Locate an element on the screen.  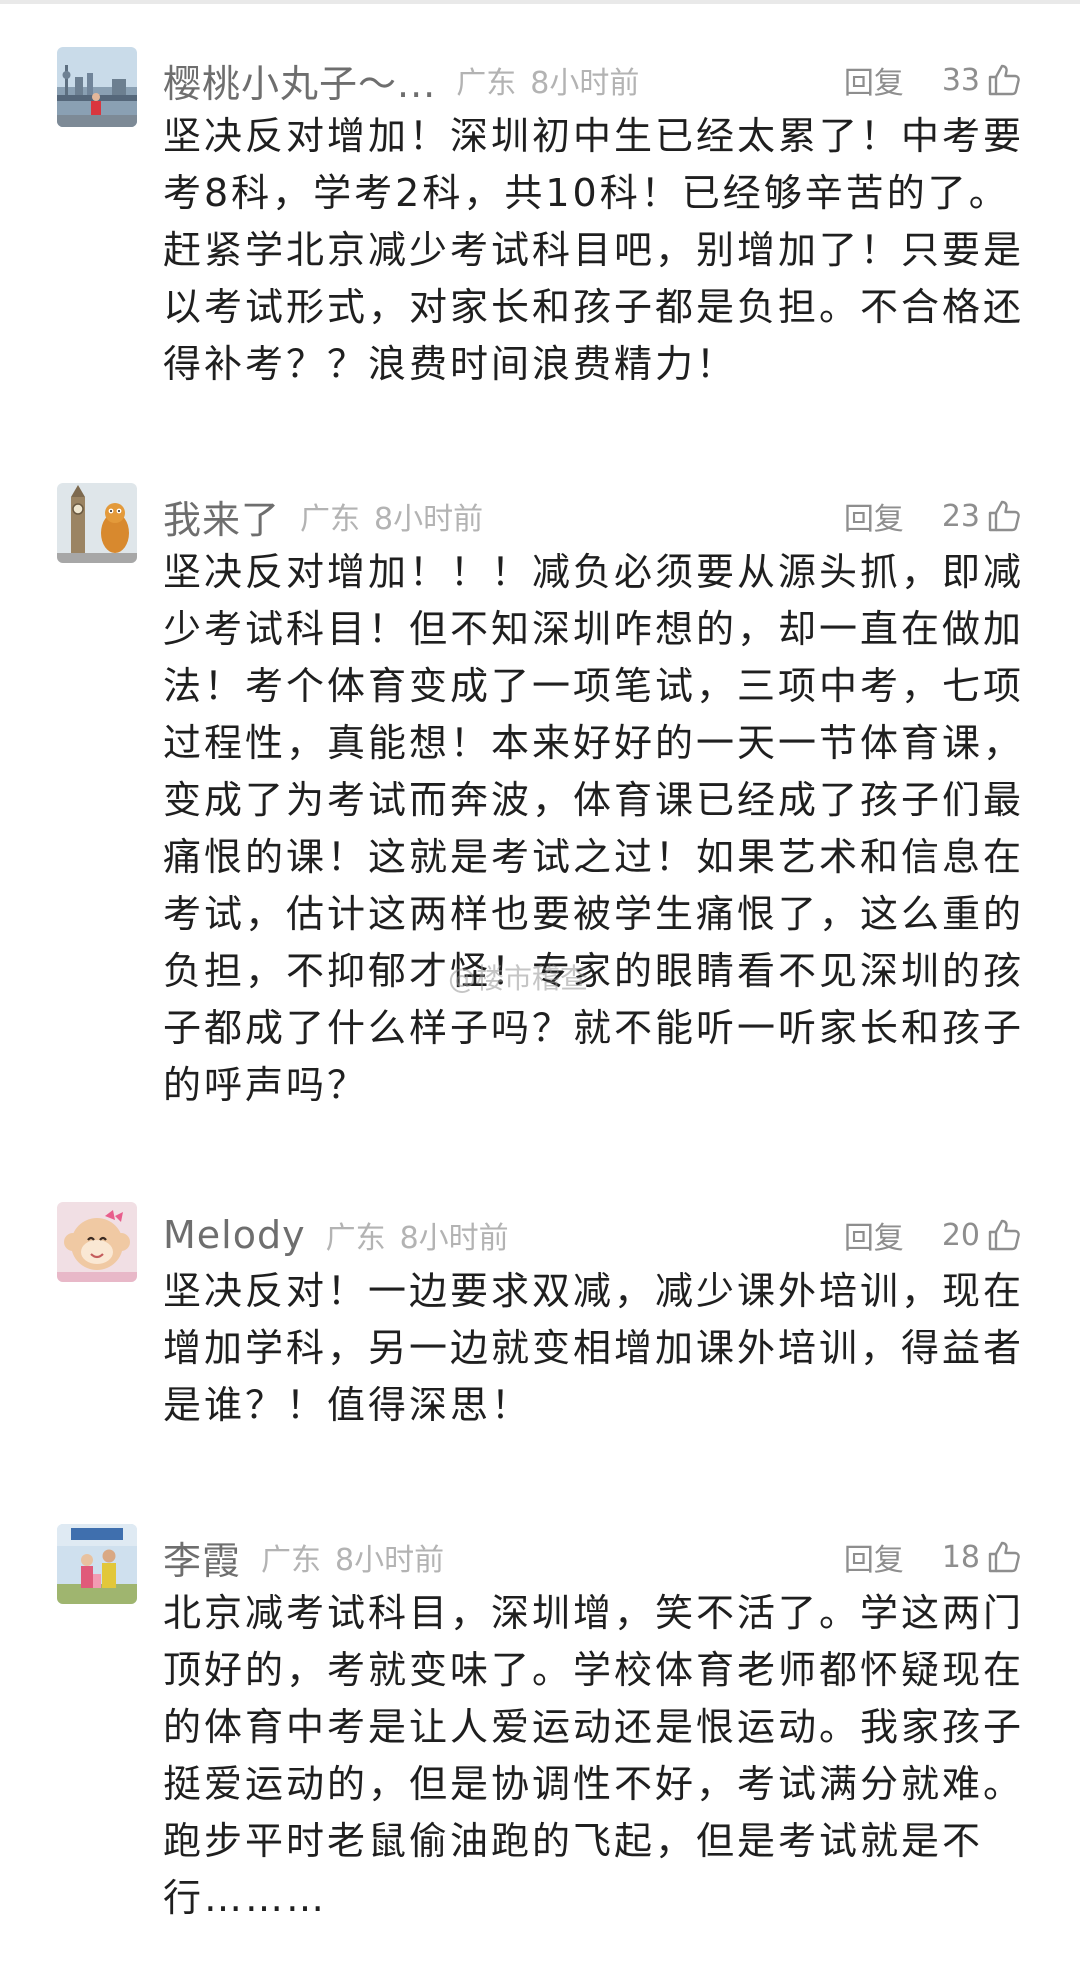
like-count: 20 is located at coordinates (960, 1235).